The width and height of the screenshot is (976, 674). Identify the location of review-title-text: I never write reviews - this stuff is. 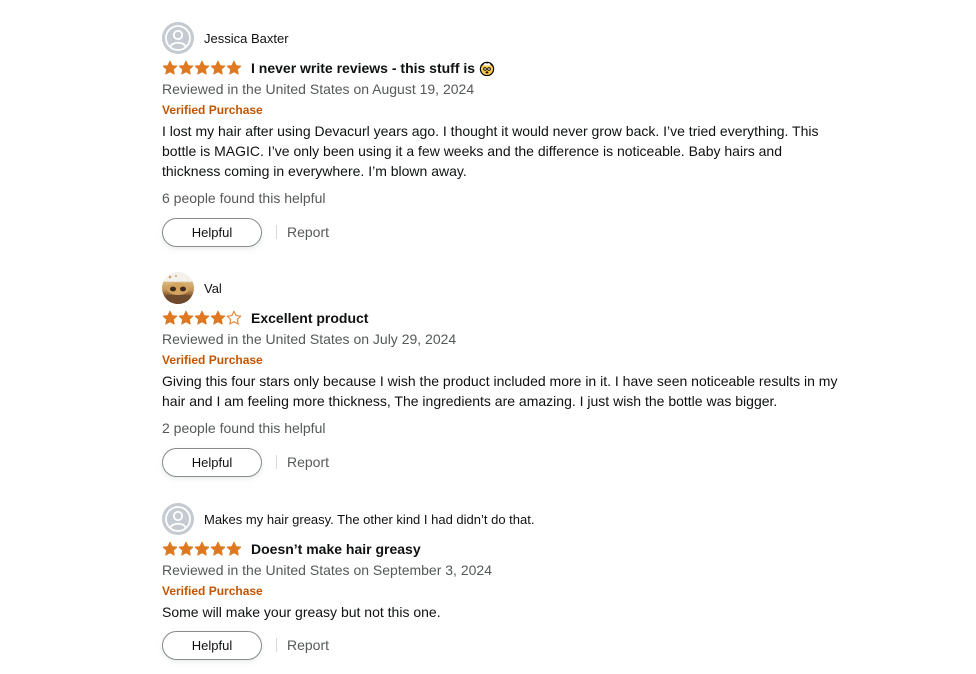
(363, 68).